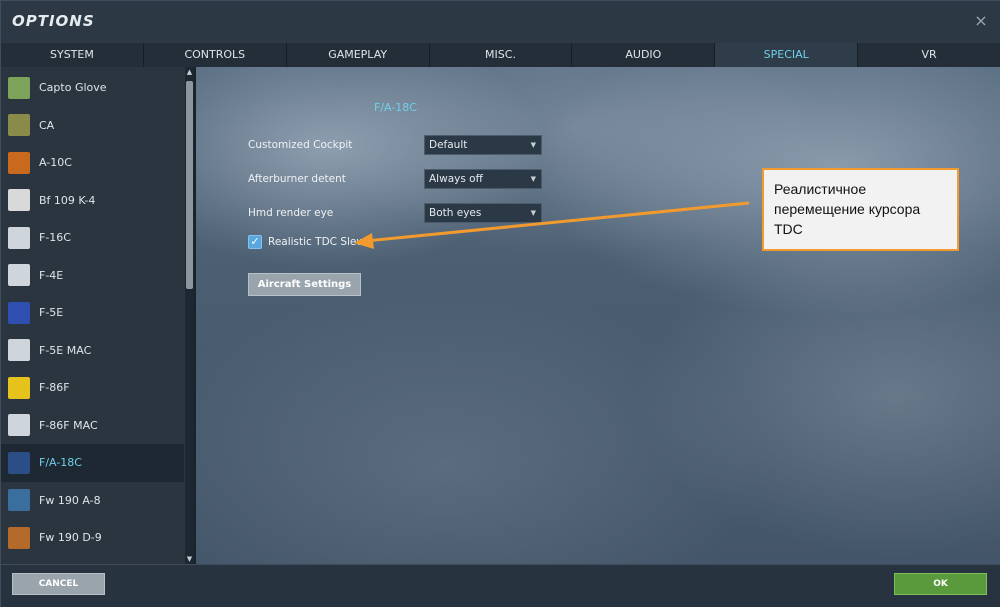  I want to click on sidebar-item-fw190a8: Fw 190 A-8, so click(92, 501).